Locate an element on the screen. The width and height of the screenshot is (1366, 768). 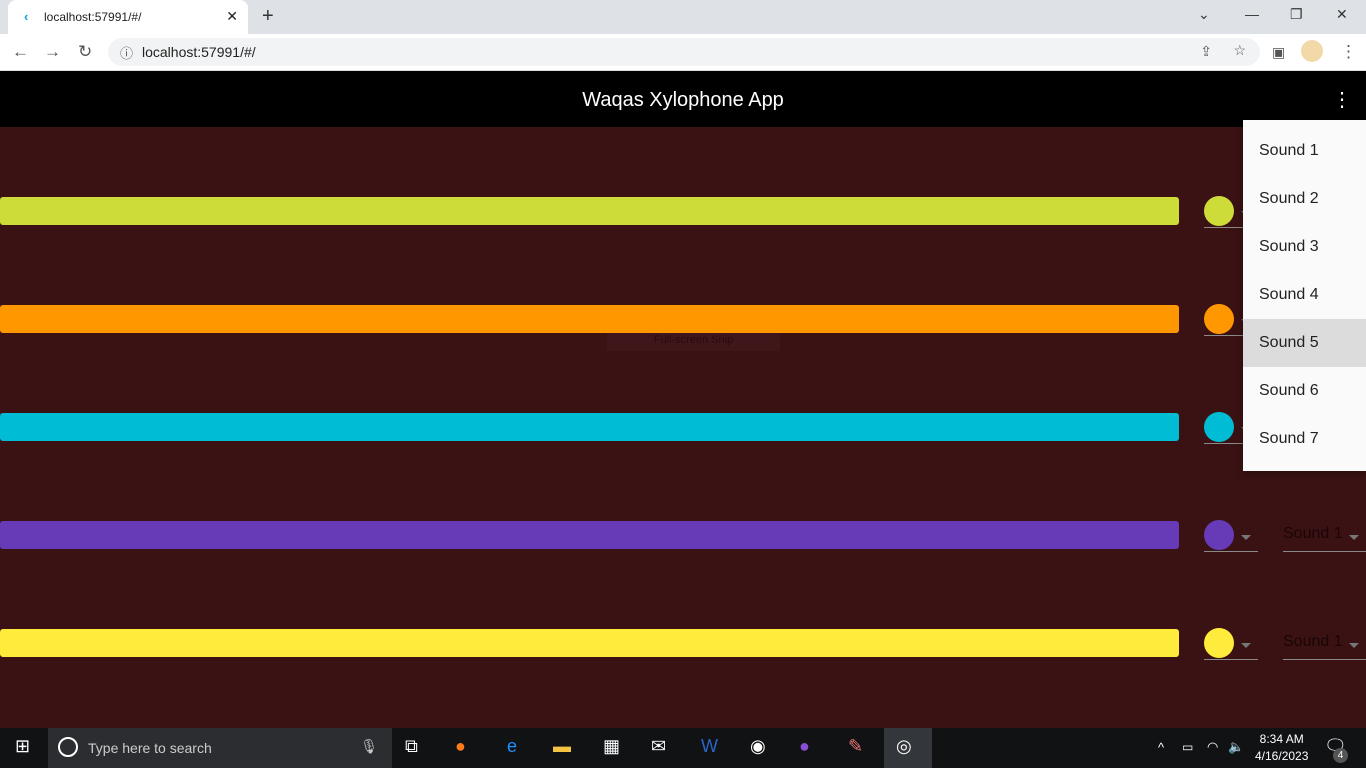
word-icon: W is located at coordinates (709, 746).